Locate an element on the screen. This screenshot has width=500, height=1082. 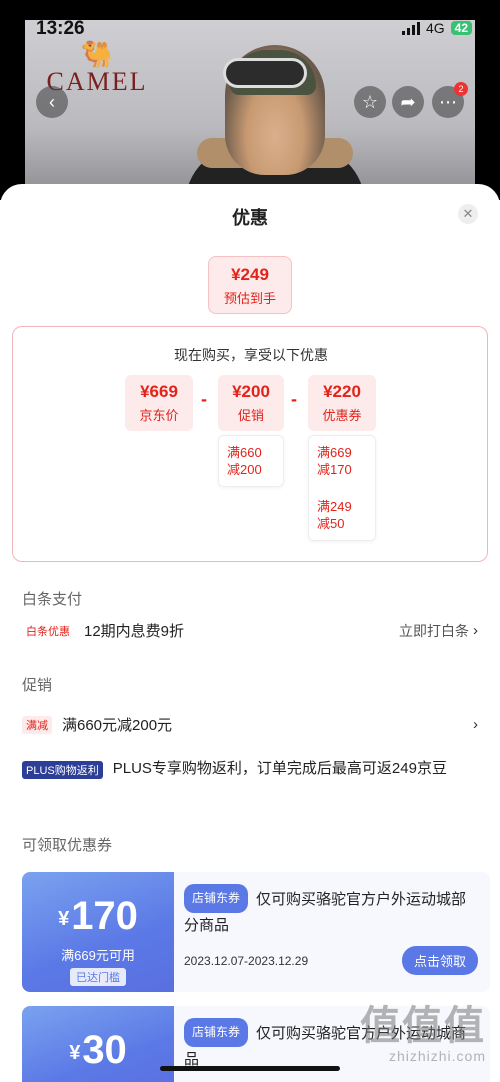
coupon-amount: ¥30 is located at coordinates (98, 1051).